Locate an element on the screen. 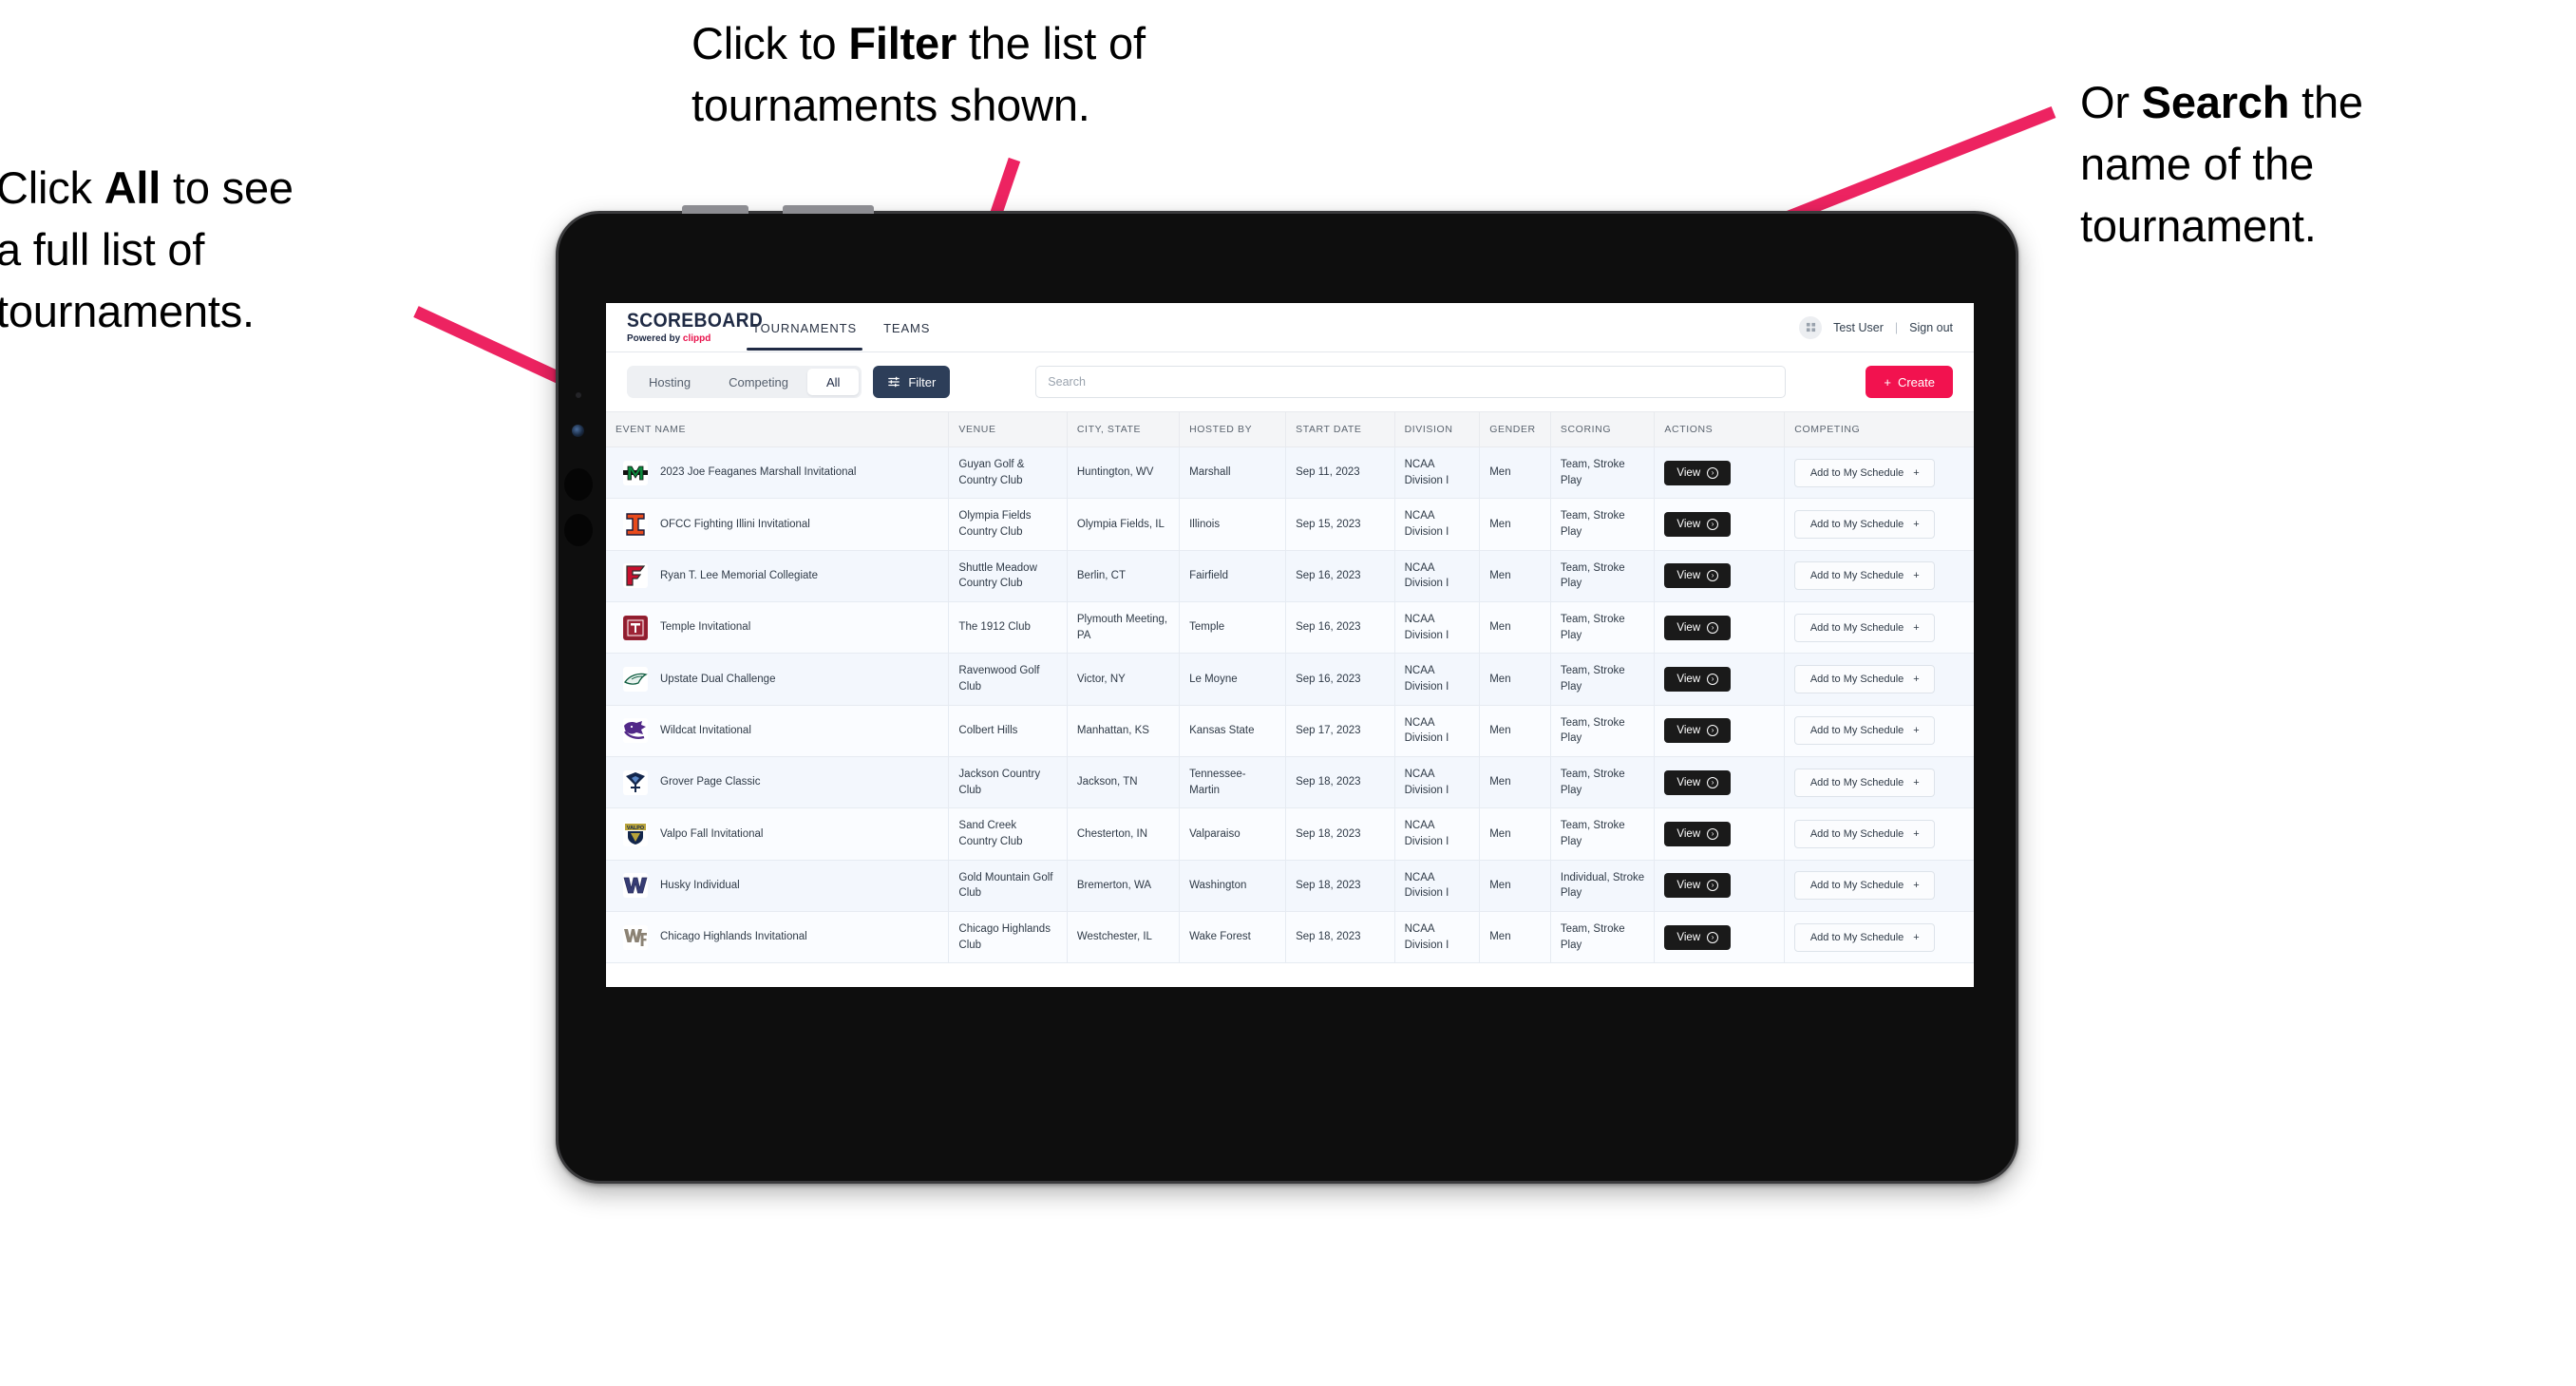 The width and height of the screenshot is (2576, 1386). brand-logo: SCOREBOARD Powered by clippd is located at coordinates (684, 327).